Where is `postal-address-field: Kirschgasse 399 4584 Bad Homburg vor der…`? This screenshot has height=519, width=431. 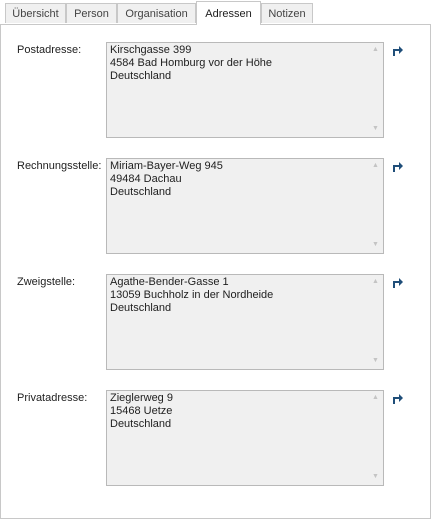 postal-address-field: Kirschgasse 399 4584 Bad Homburg vor der… is located at coordinates (245, 90).